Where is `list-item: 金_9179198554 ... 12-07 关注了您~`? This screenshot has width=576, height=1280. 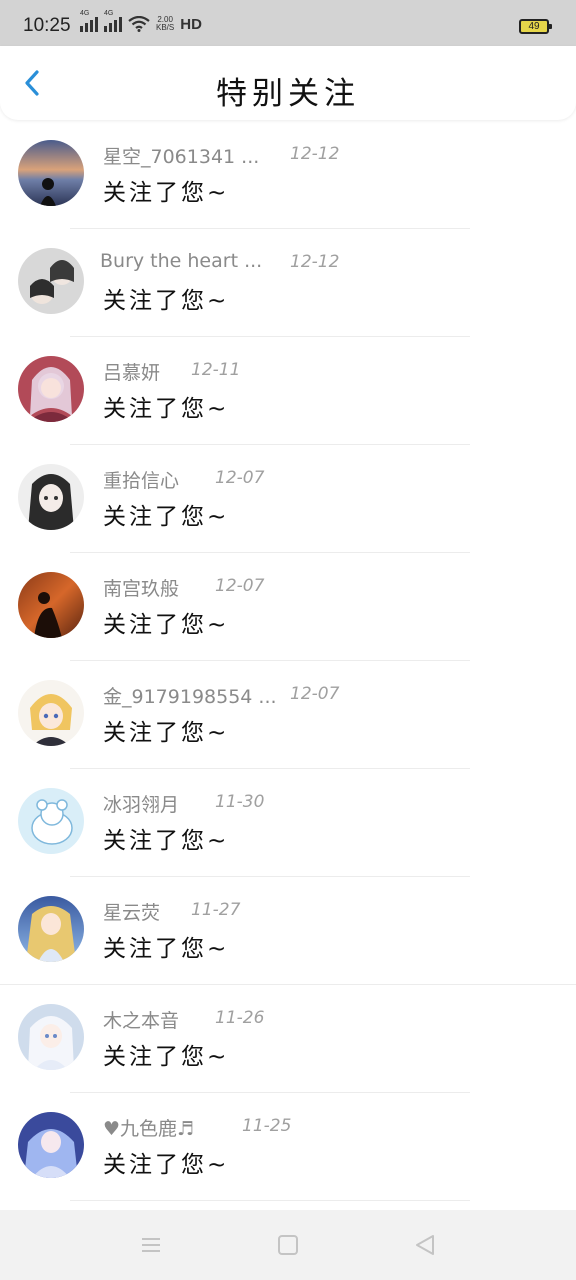 list-item: 金_9179198554 ... 12-07 关注了您~ is located at coordinates (288, 715).